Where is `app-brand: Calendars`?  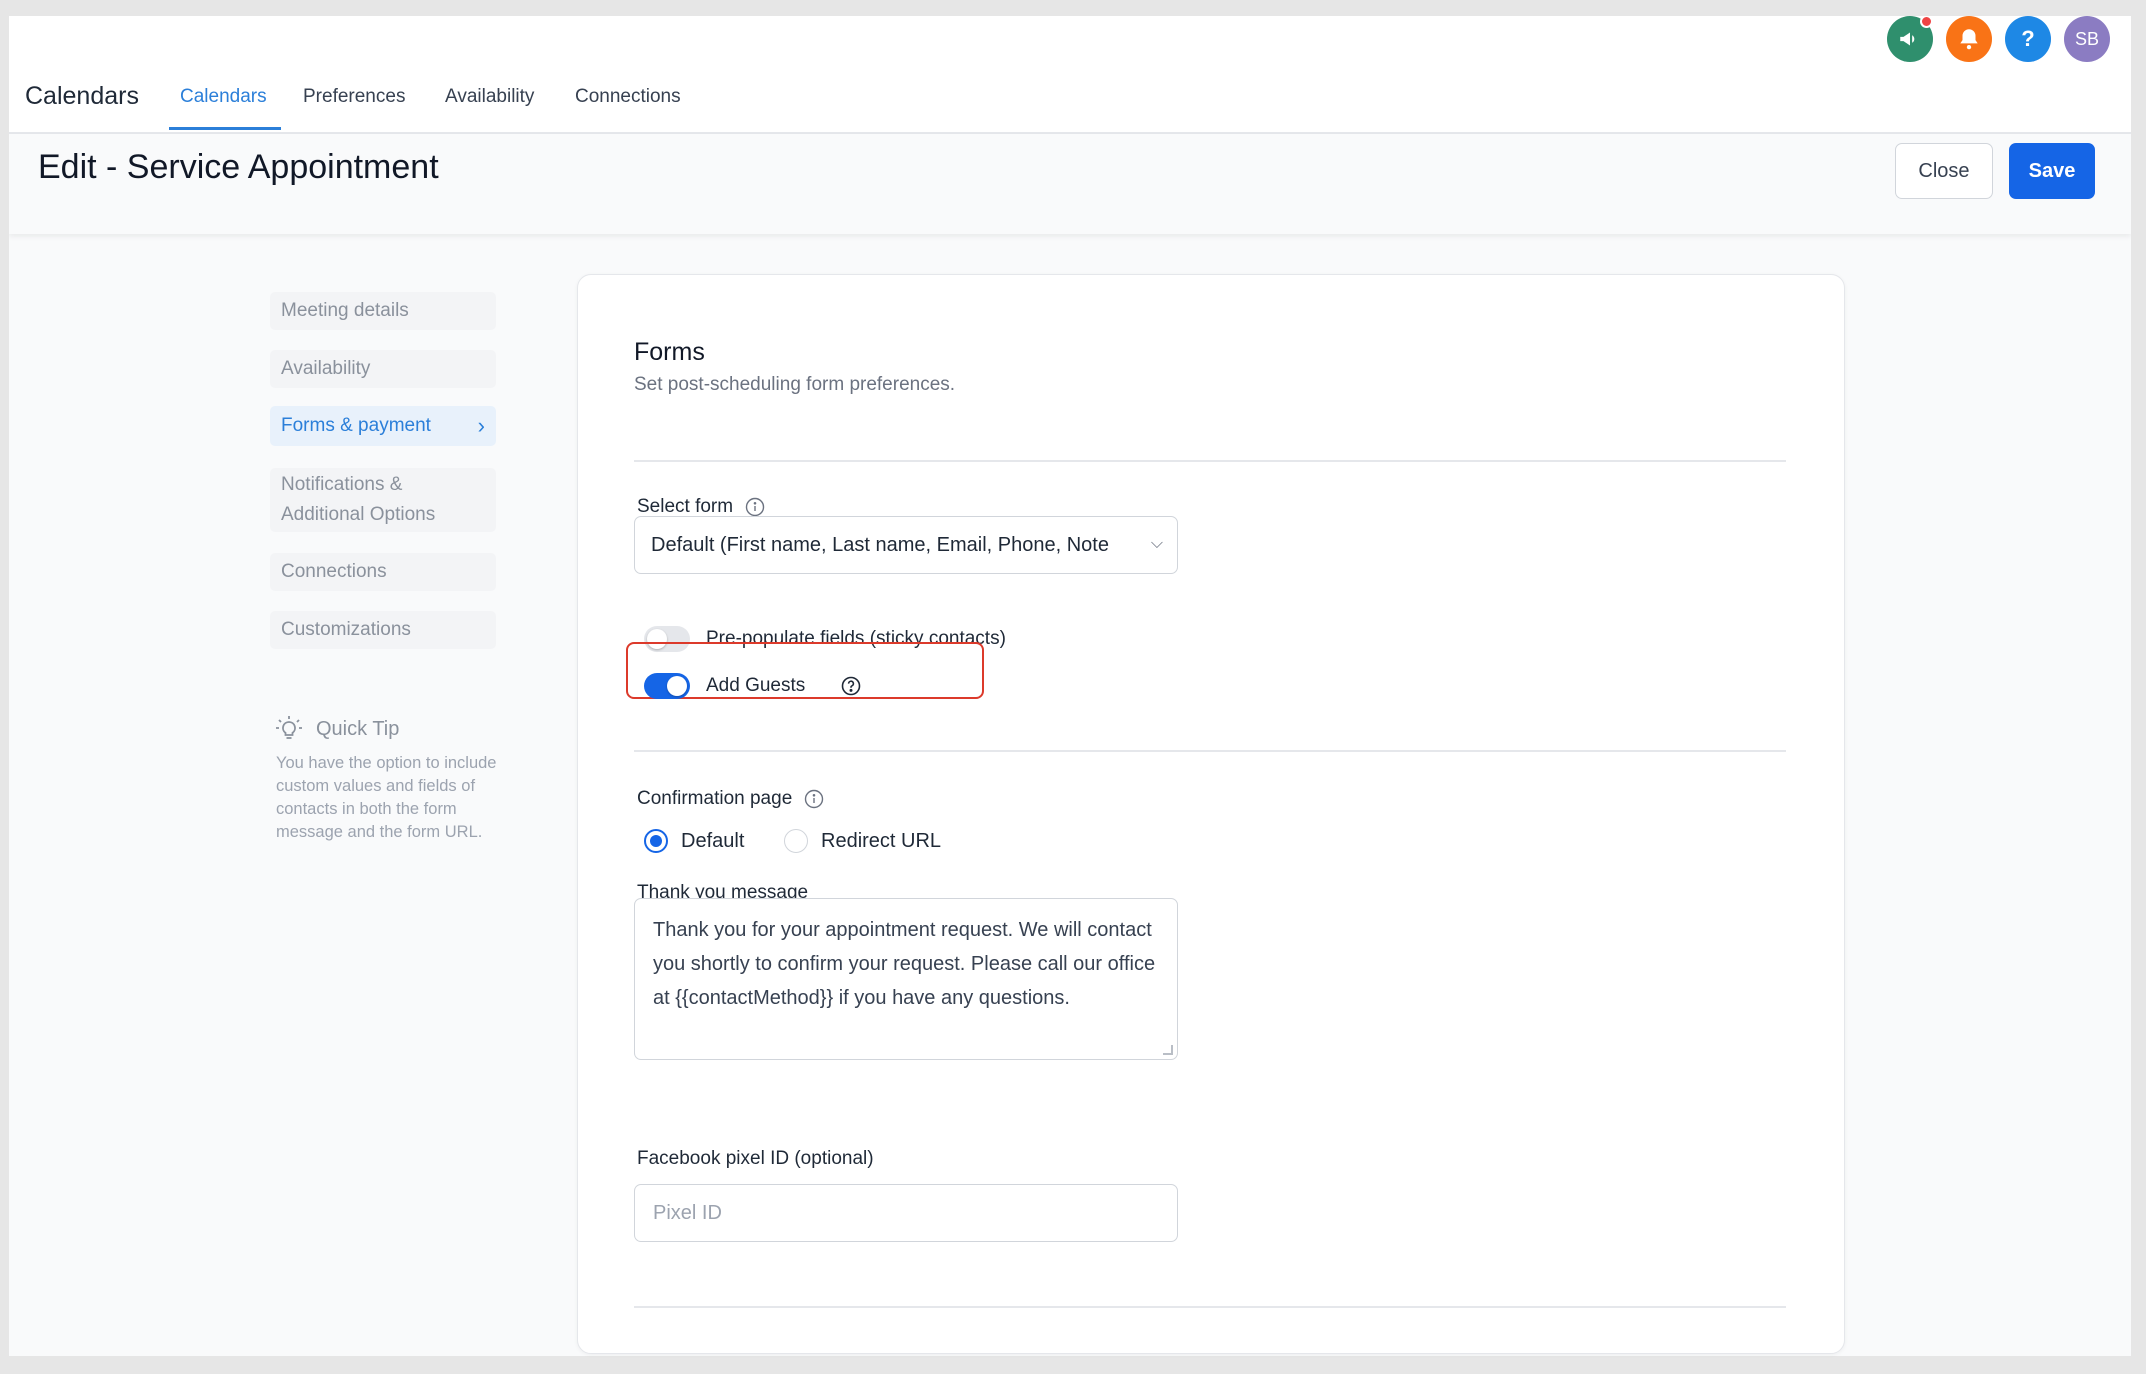
app-brand: Calendars is located at coordinates (82, 96).